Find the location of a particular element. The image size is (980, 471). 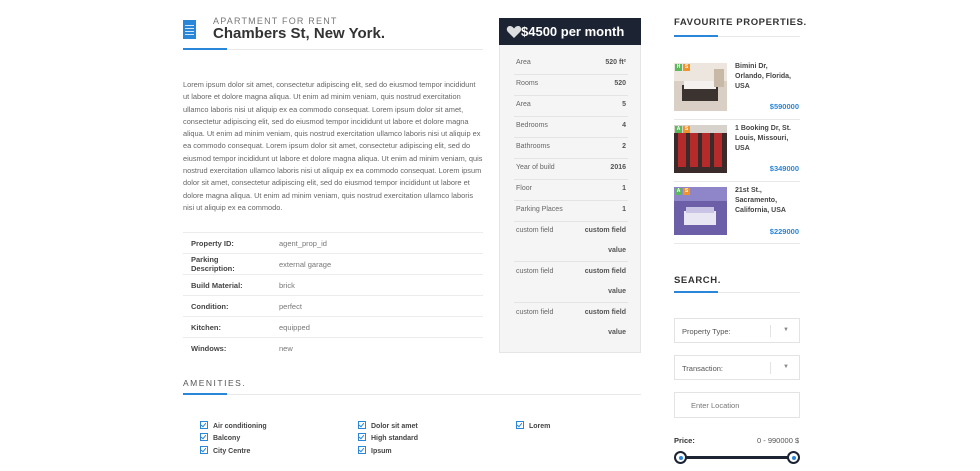

spec-row: Year of build 2016 is located at coordinates (571, 167).